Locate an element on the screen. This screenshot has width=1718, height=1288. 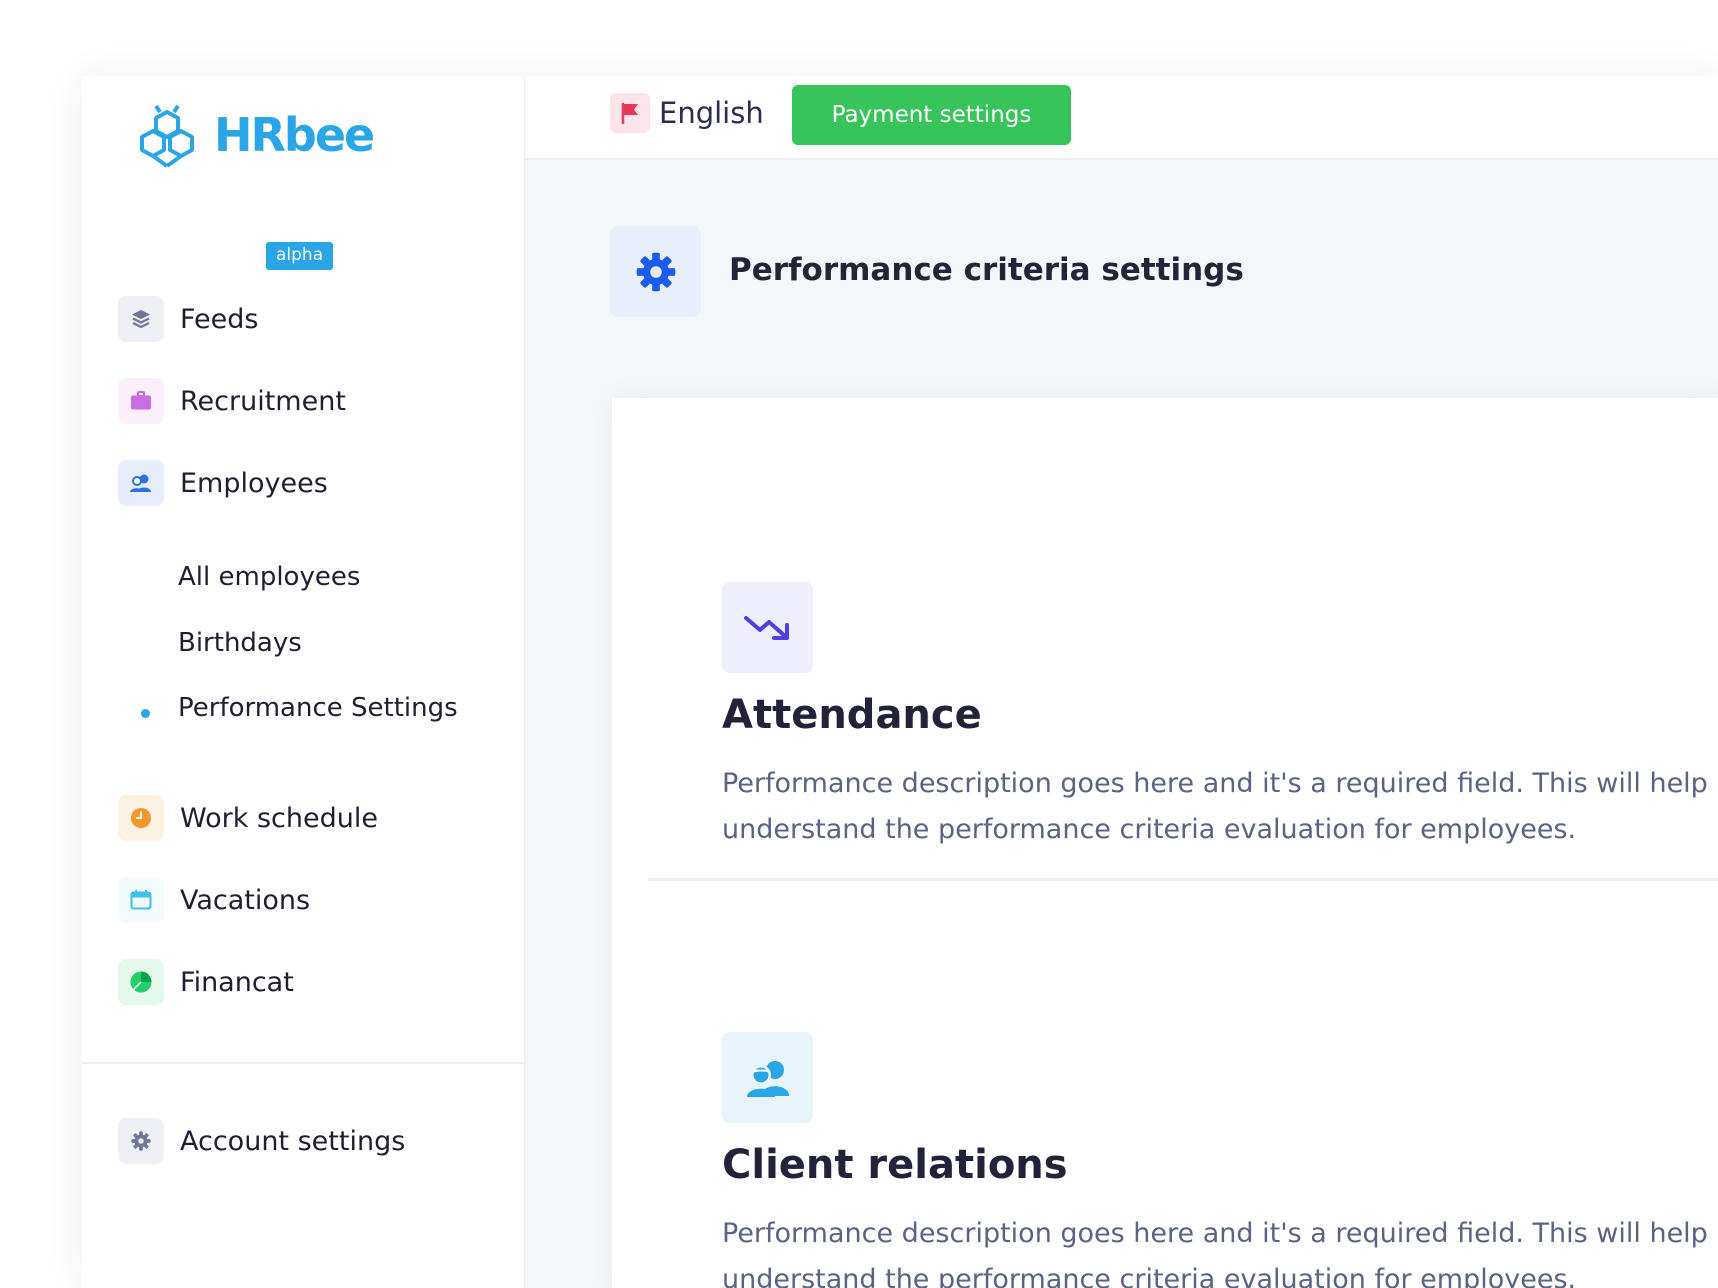
criterion-title: Client relations is located at coordinates (895, 1165).